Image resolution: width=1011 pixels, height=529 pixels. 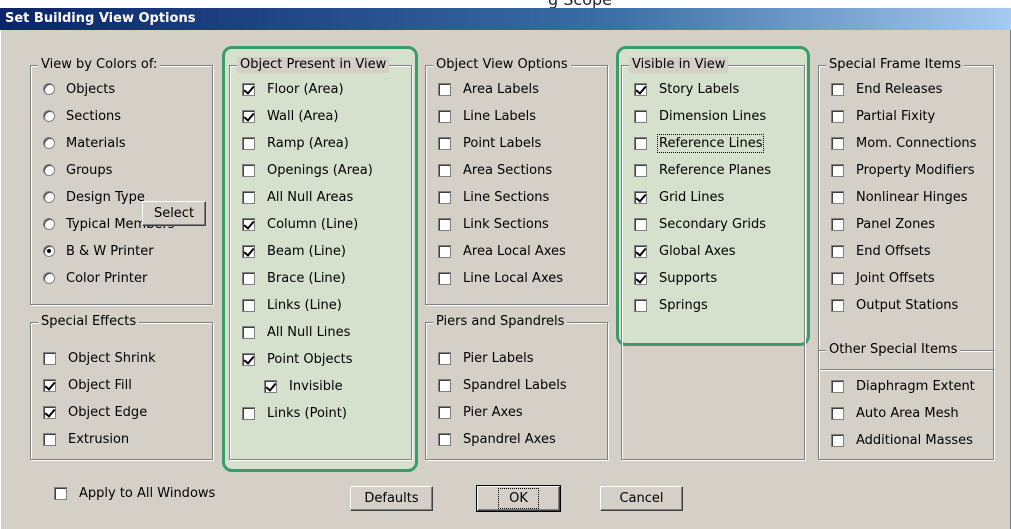 I want to click on checkbox-end-offsets: End Offsets, so click(x=881, y=251).